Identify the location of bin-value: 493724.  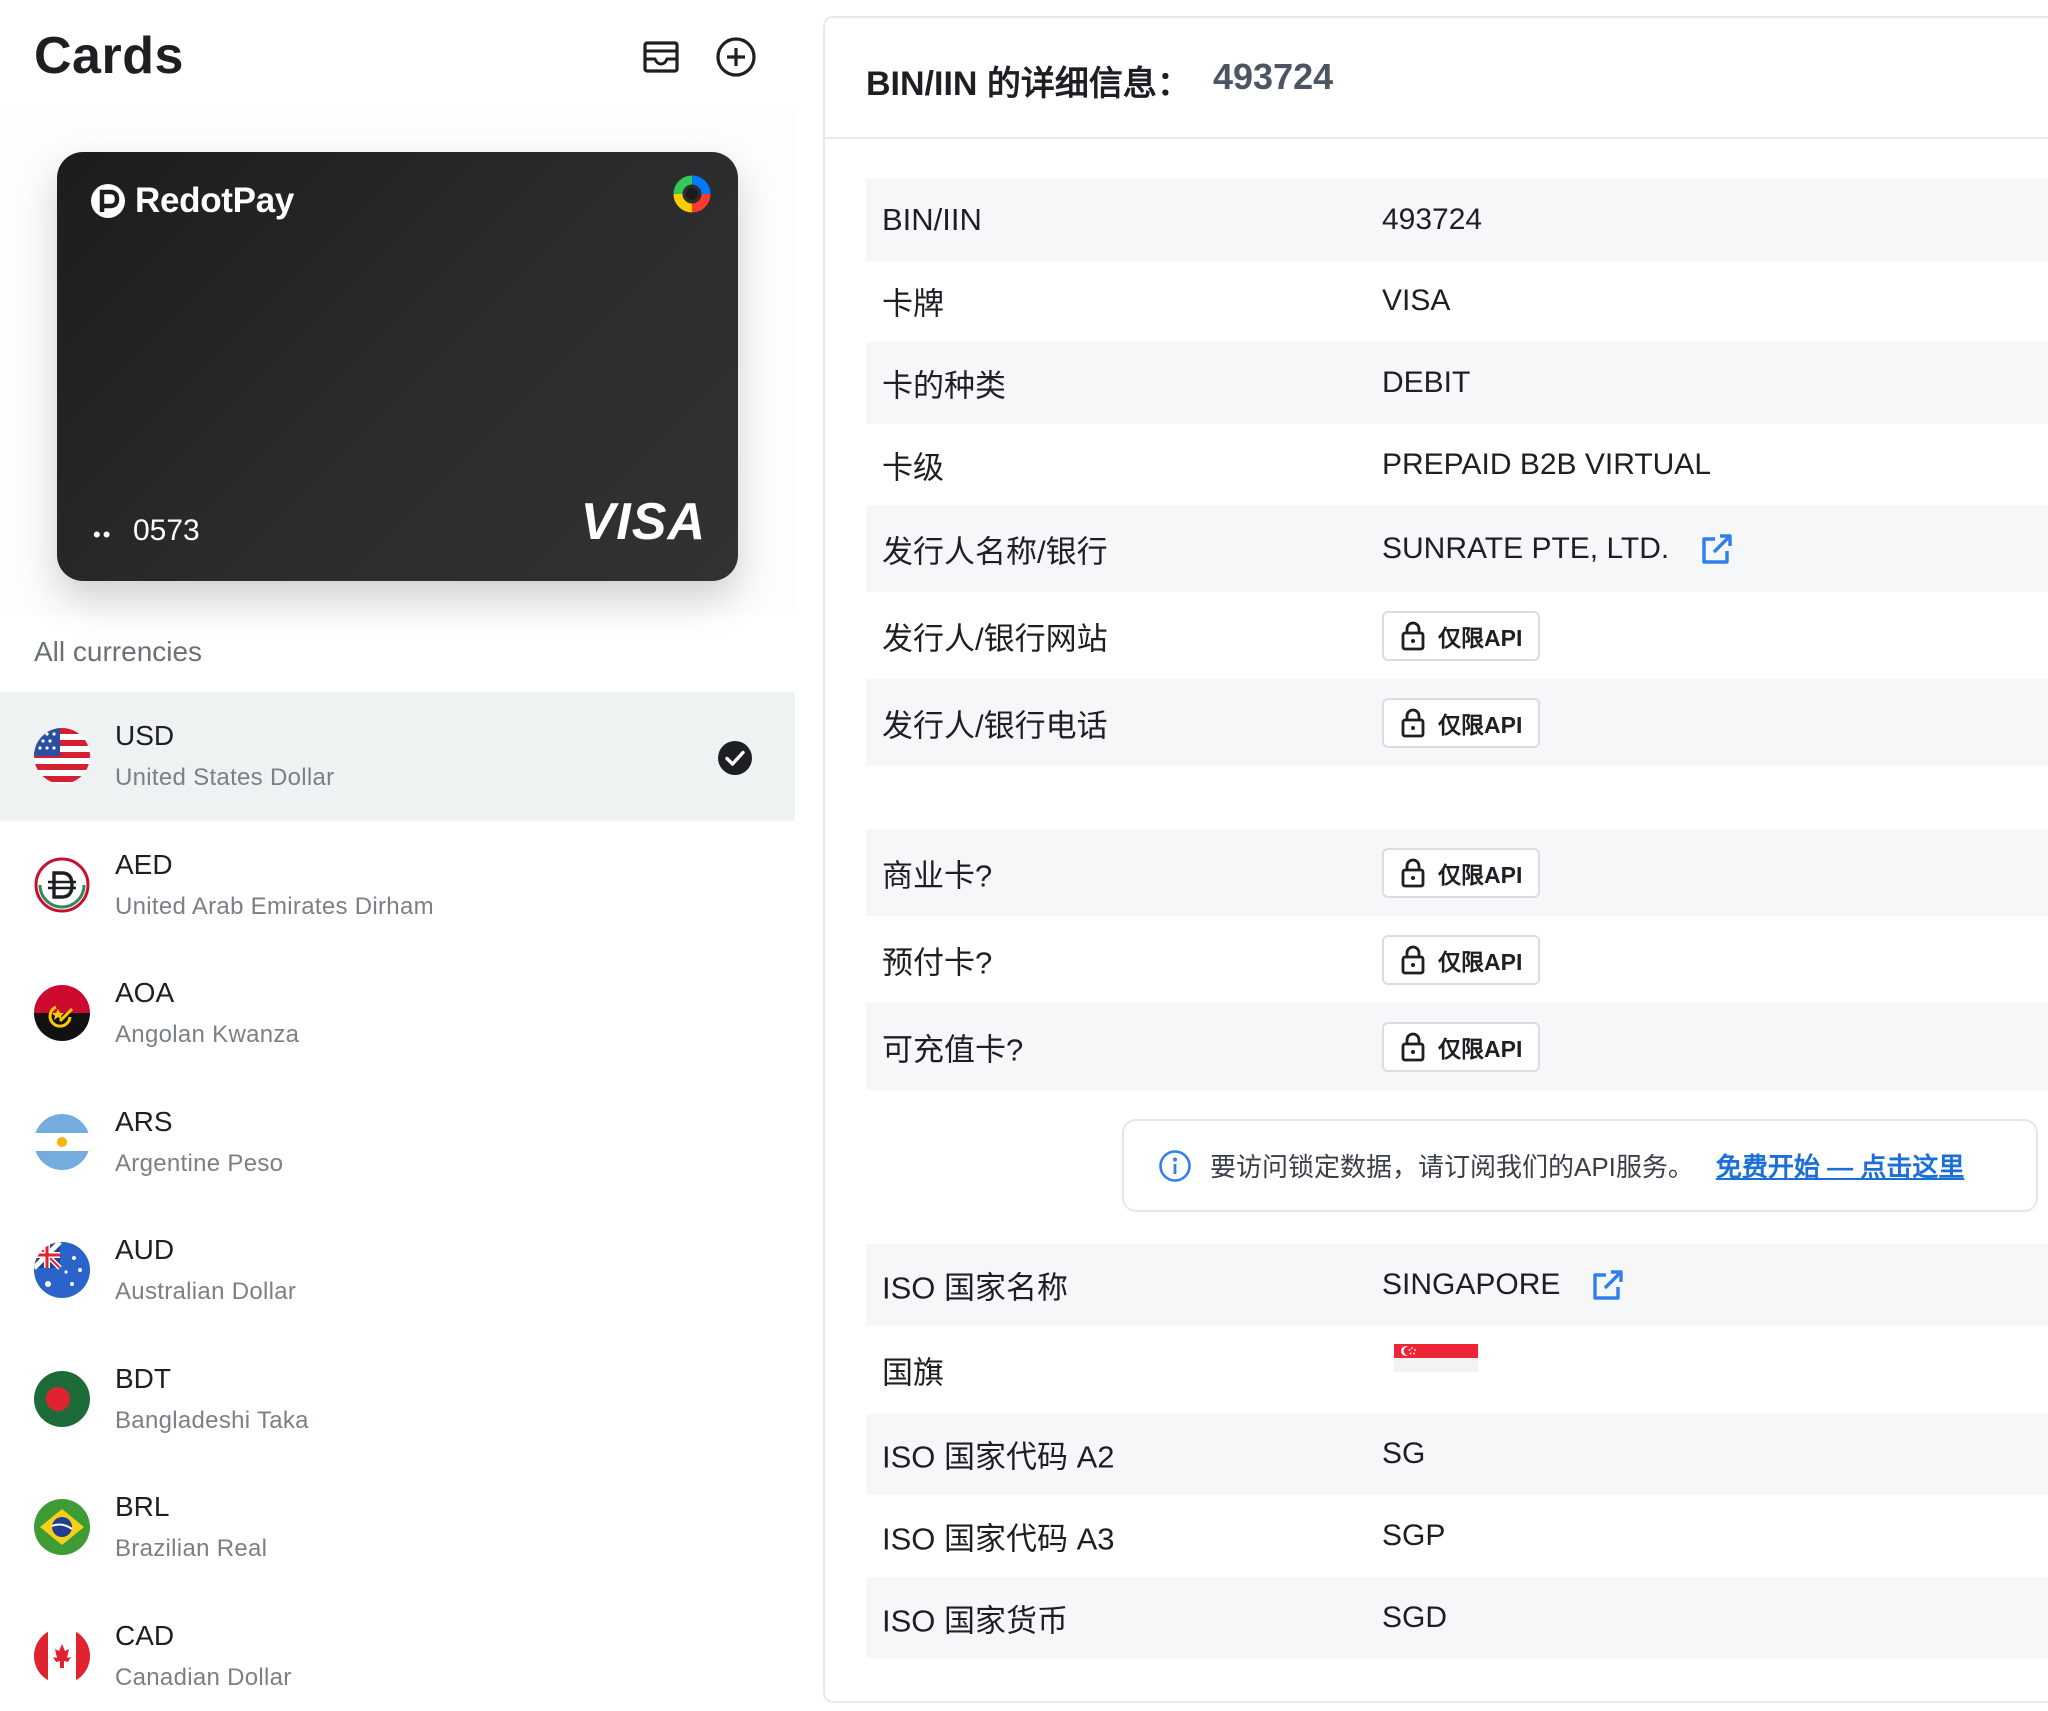
(1432, 219).